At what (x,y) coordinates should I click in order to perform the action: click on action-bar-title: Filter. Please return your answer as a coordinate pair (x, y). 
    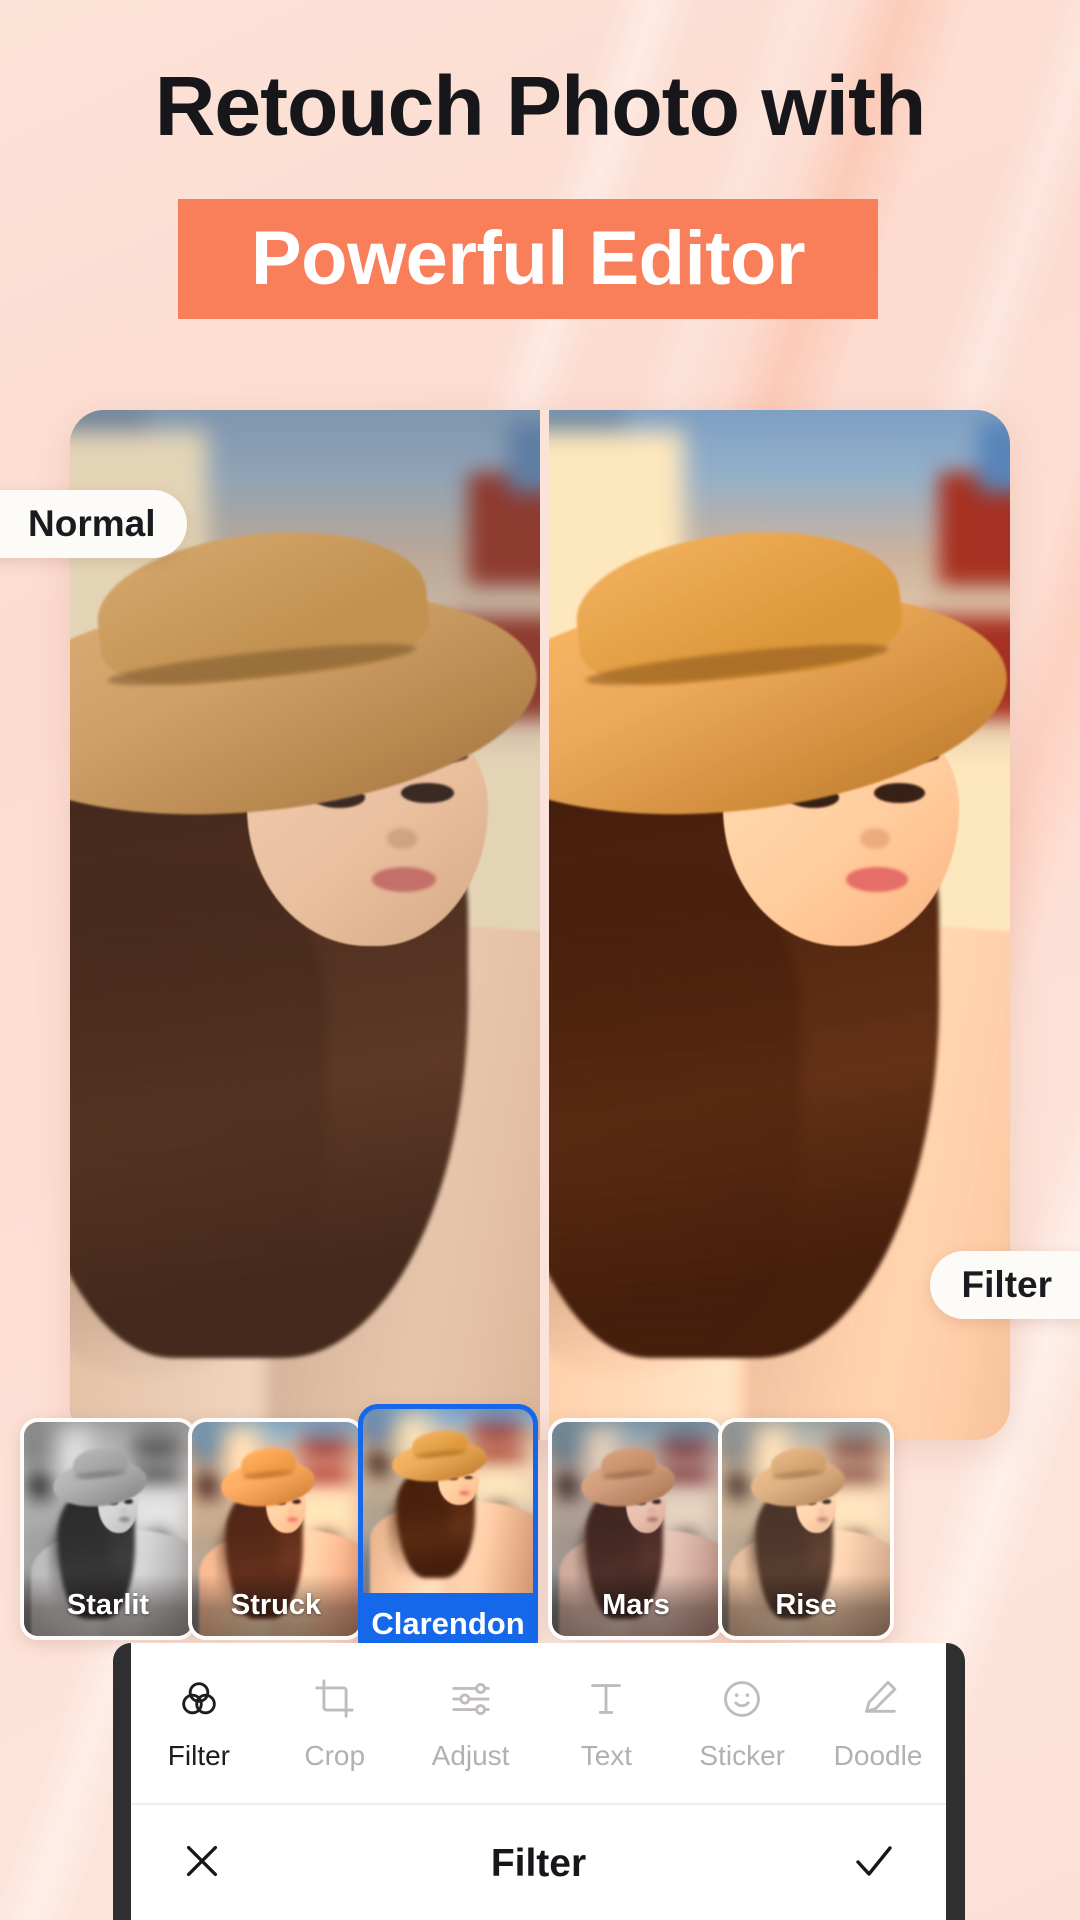
    Looking at the image, I should click on (538, 1863).